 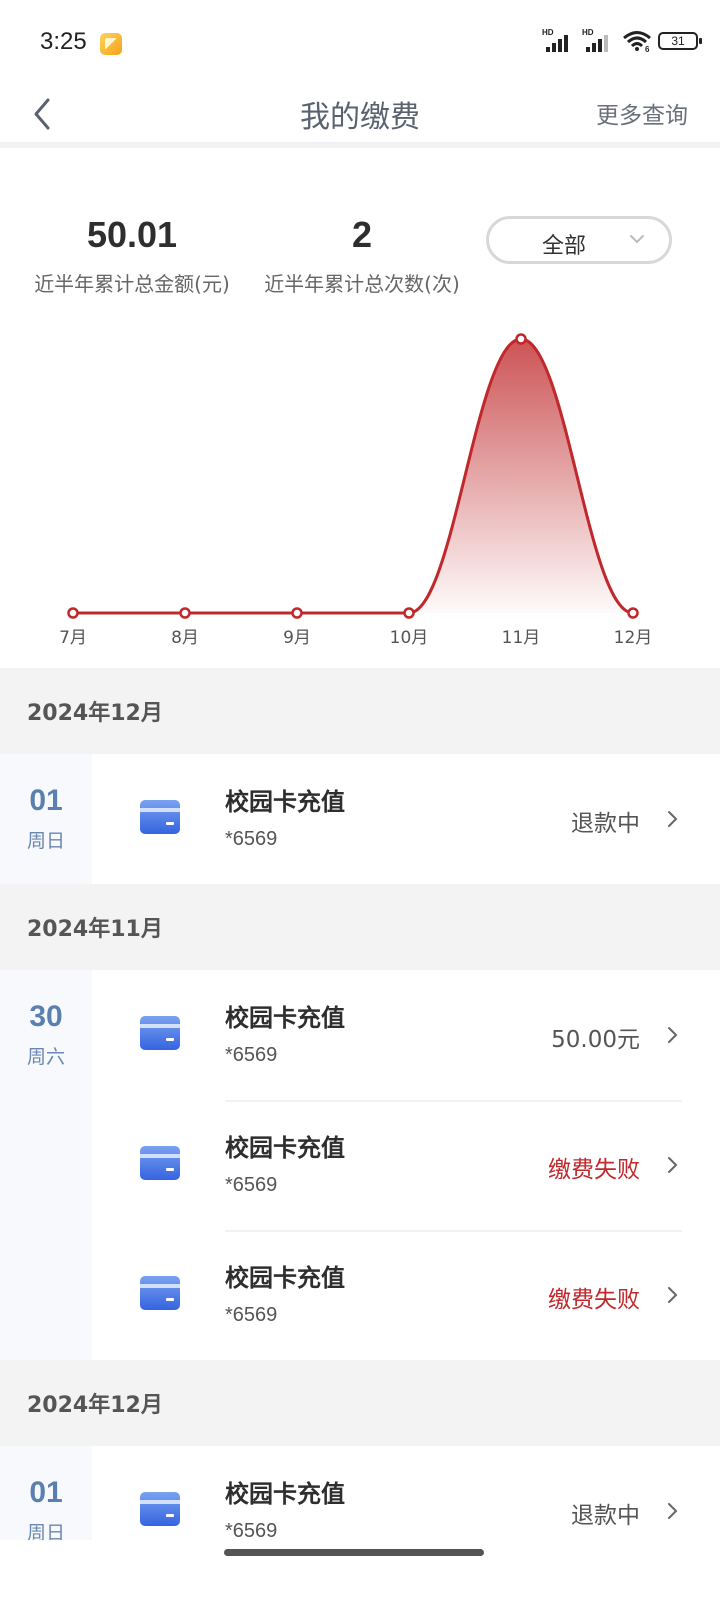 I want to click on signal-icon-2: HD, so click(x=599, y=40).